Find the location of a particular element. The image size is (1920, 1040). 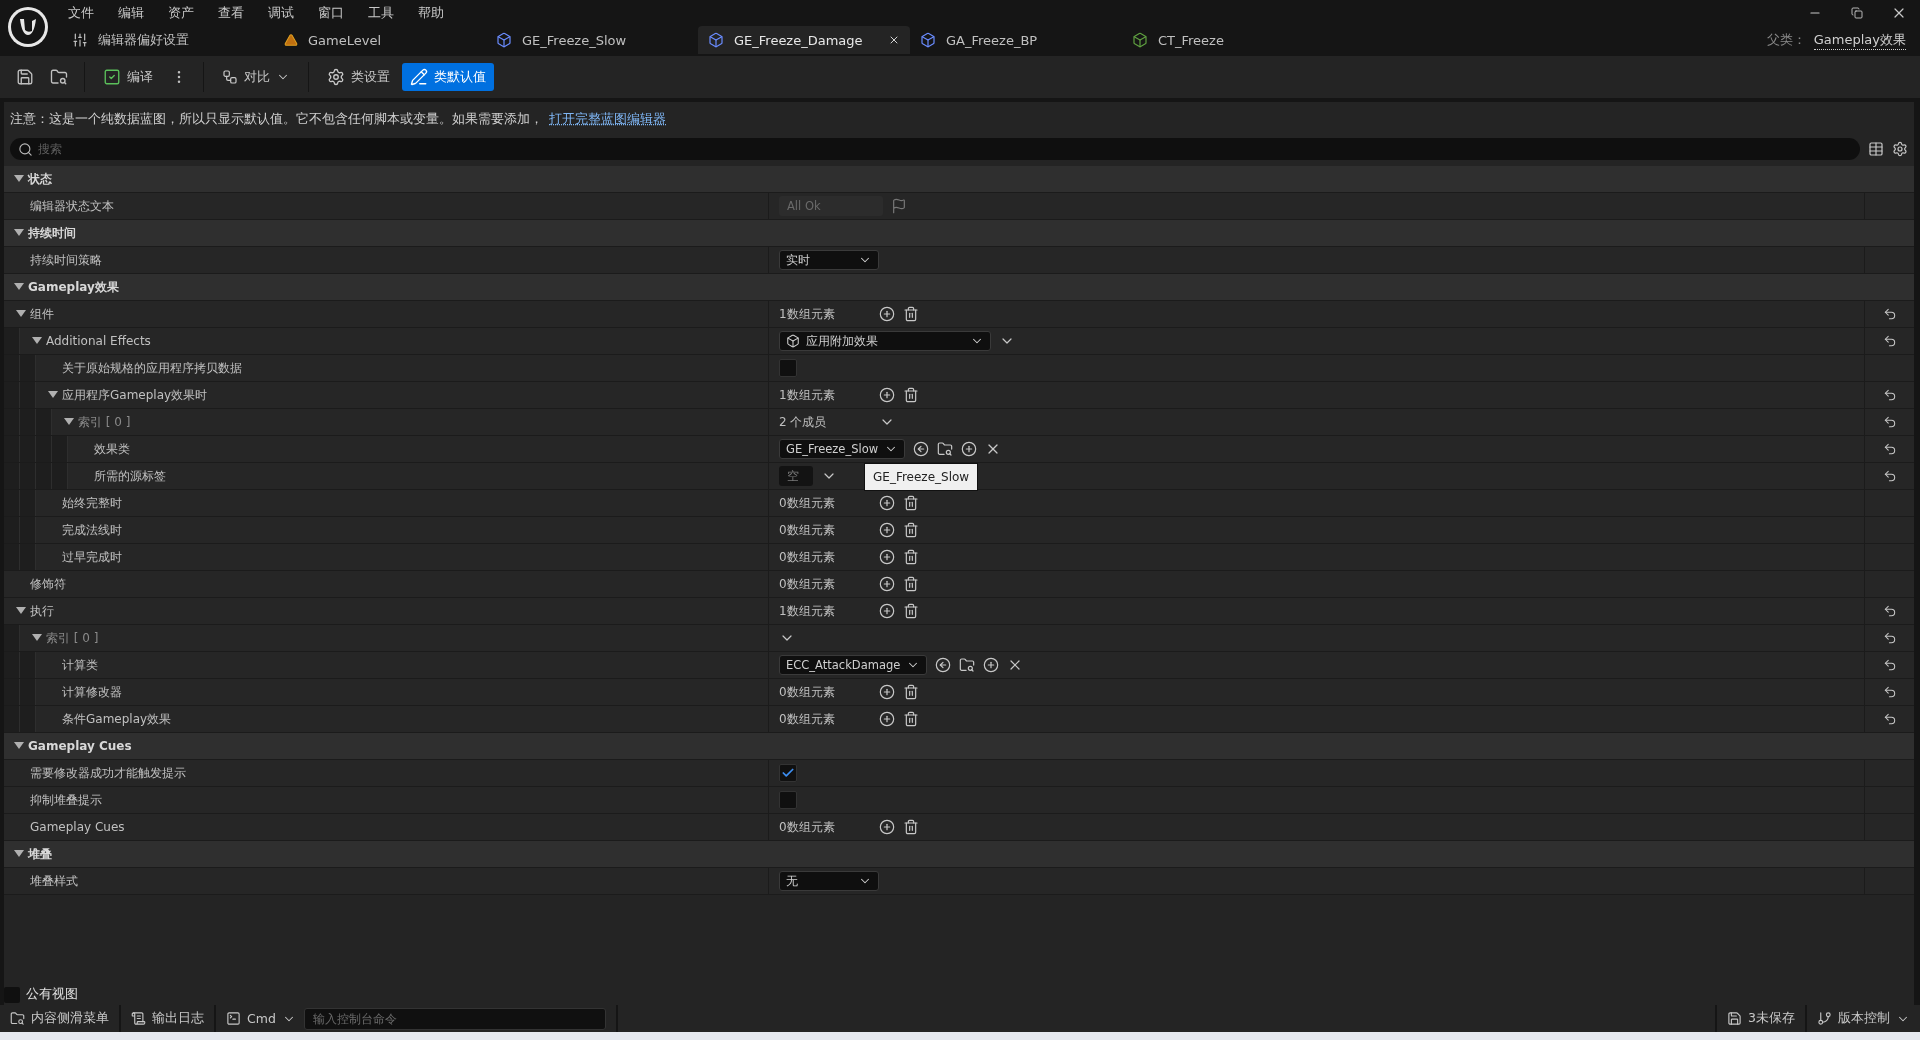

tag-field: 空 is located at coordinates (796, 476).